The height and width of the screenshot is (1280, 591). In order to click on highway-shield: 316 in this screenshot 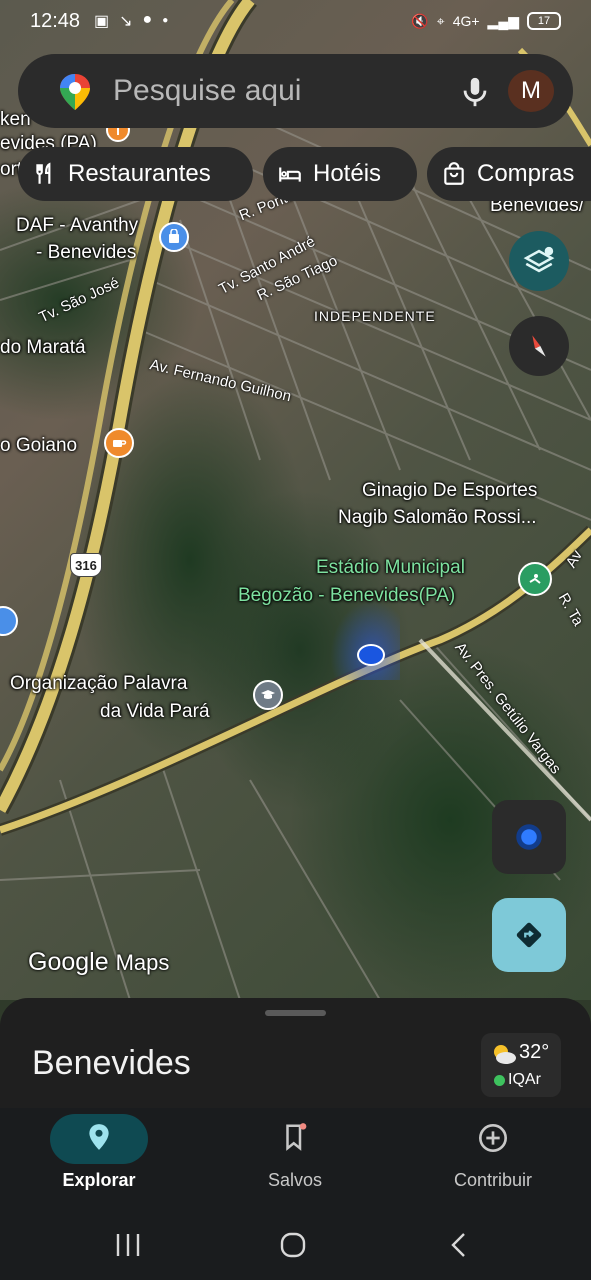, I will do `click(86, 565)`.